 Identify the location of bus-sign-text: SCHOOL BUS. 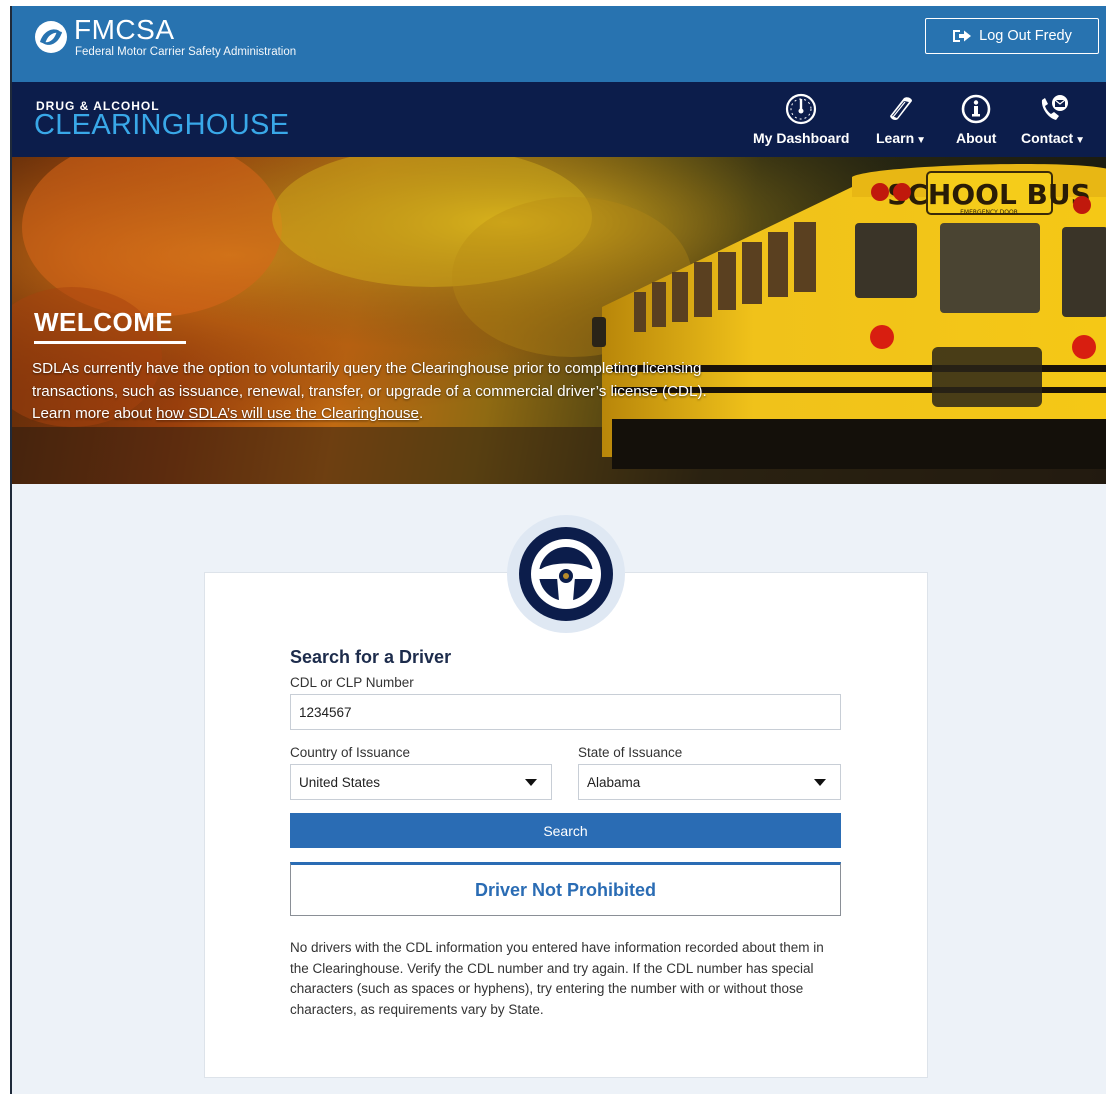
(989, 194).